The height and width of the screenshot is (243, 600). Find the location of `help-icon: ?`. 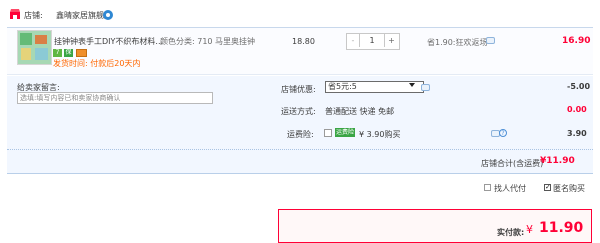

help-icon: ? is located at coordinates (503, 133).